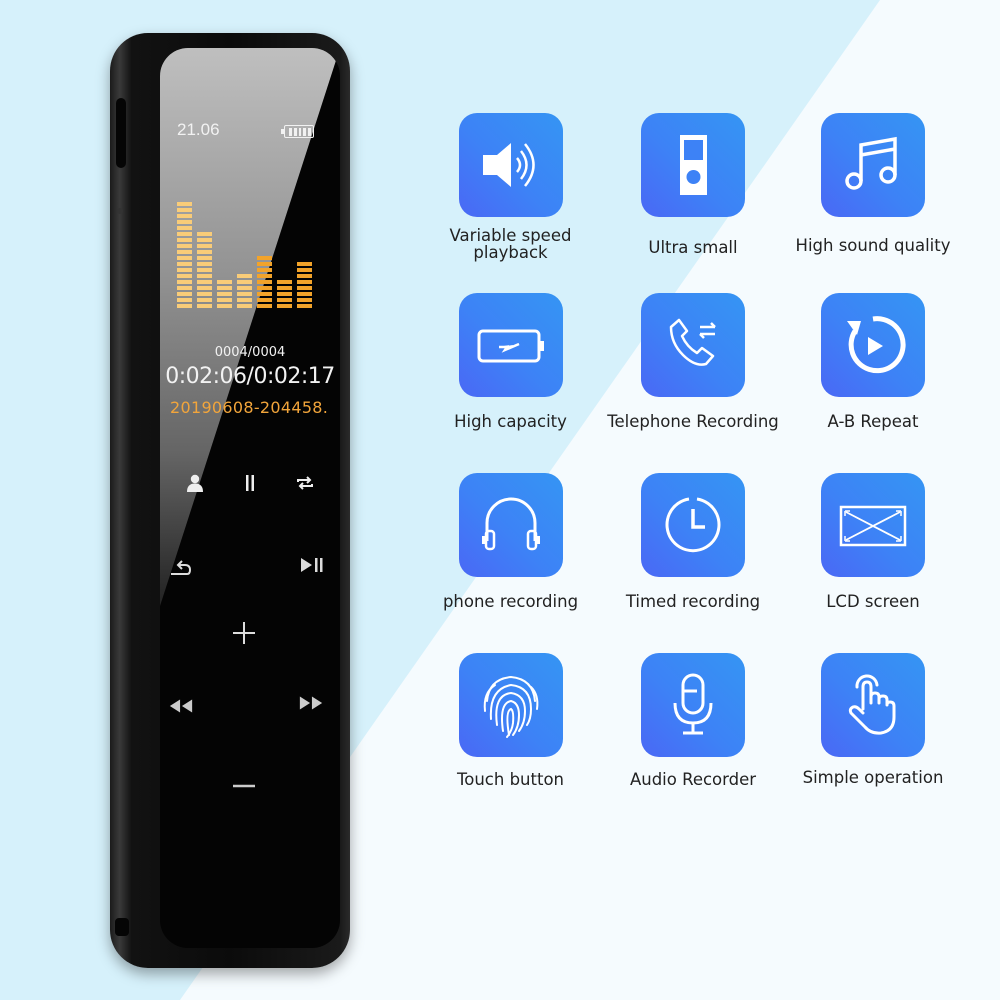  I want to click on battery-charging-icon, so click(510, 346).